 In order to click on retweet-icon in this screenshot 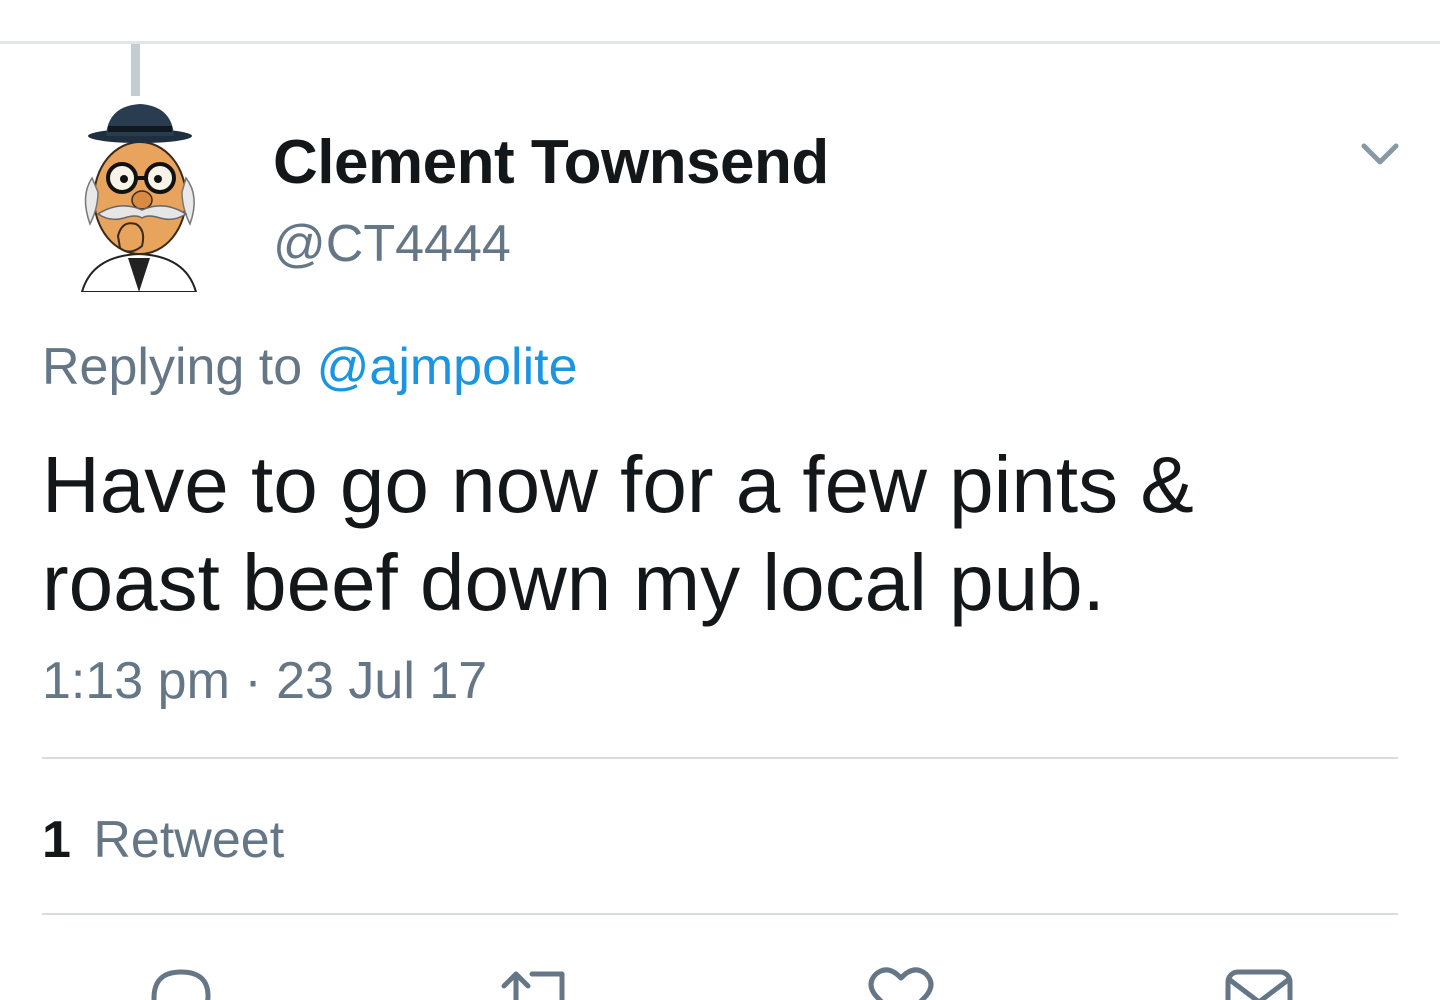, I will do `click(535, 981)`.